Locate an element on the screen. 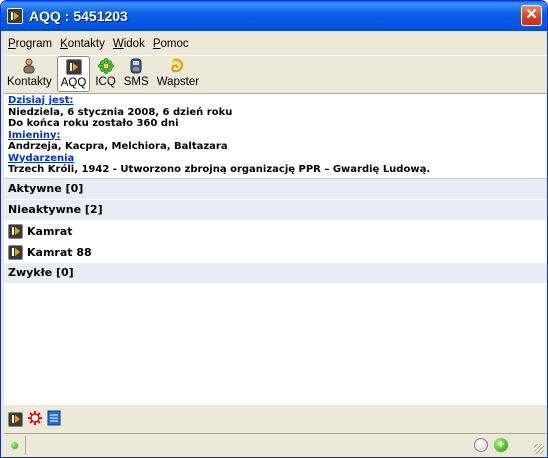 Image resolution: width=548 pixels, height=458 pixels. contact-item: Kamrat 88 is located at coordinates (275, 252).